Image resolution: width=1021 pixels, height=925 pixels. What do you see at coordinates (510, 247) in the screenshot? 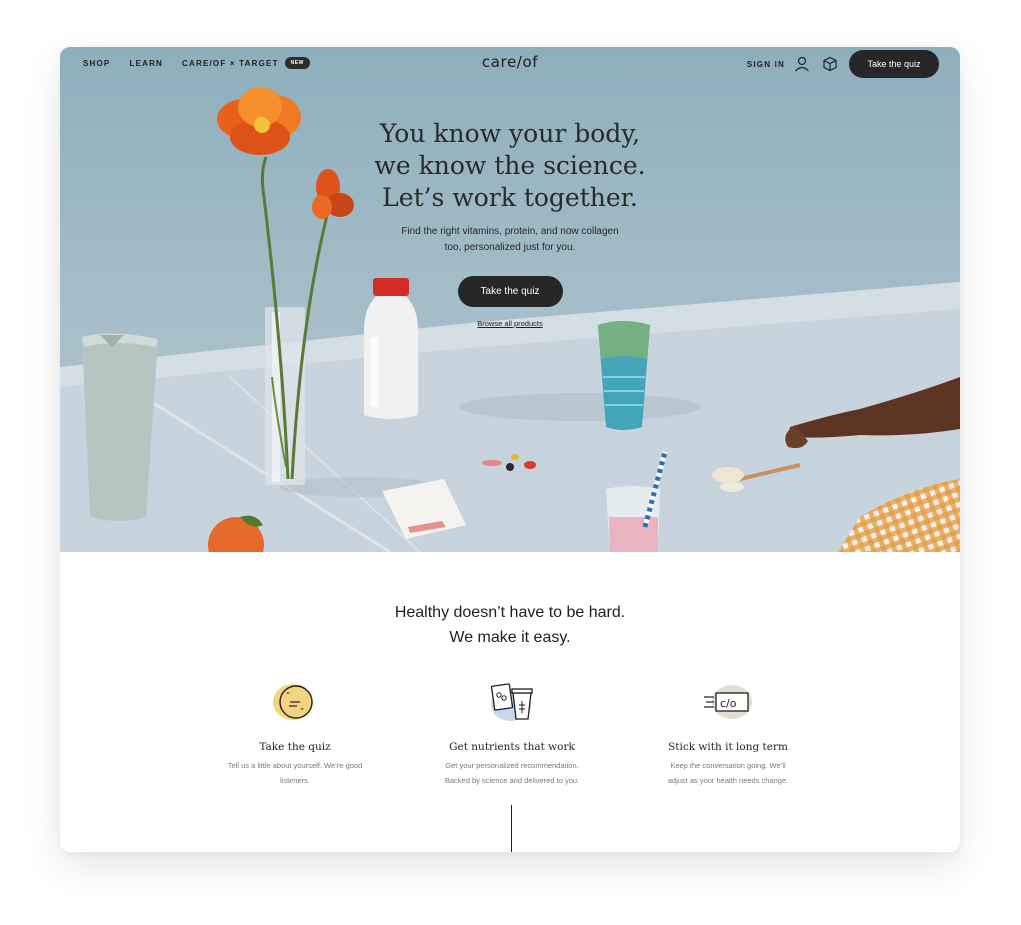
I see `hero-subcopy-line: too, personalized just for you.` at bounding box center [510, 247].